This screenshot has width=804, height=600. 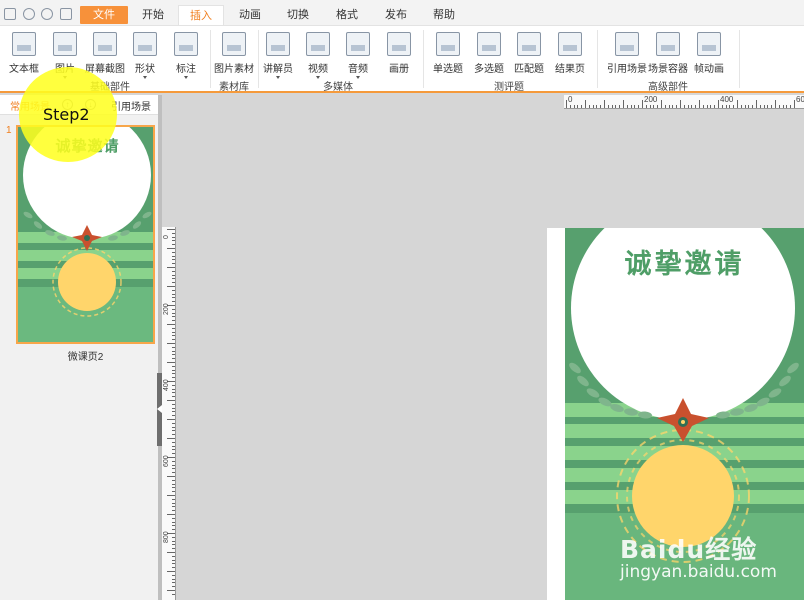 I want to click on image-library-icon, so click(x=234, y=44).